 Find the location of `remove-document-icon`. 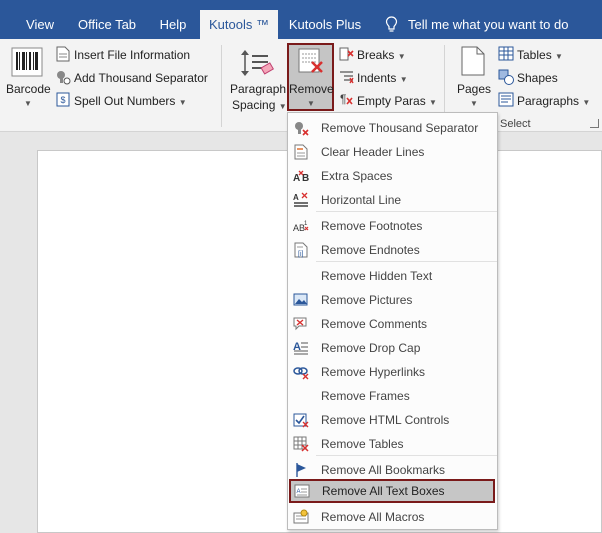

remove-document-icon is located at coordinates (310, 60).